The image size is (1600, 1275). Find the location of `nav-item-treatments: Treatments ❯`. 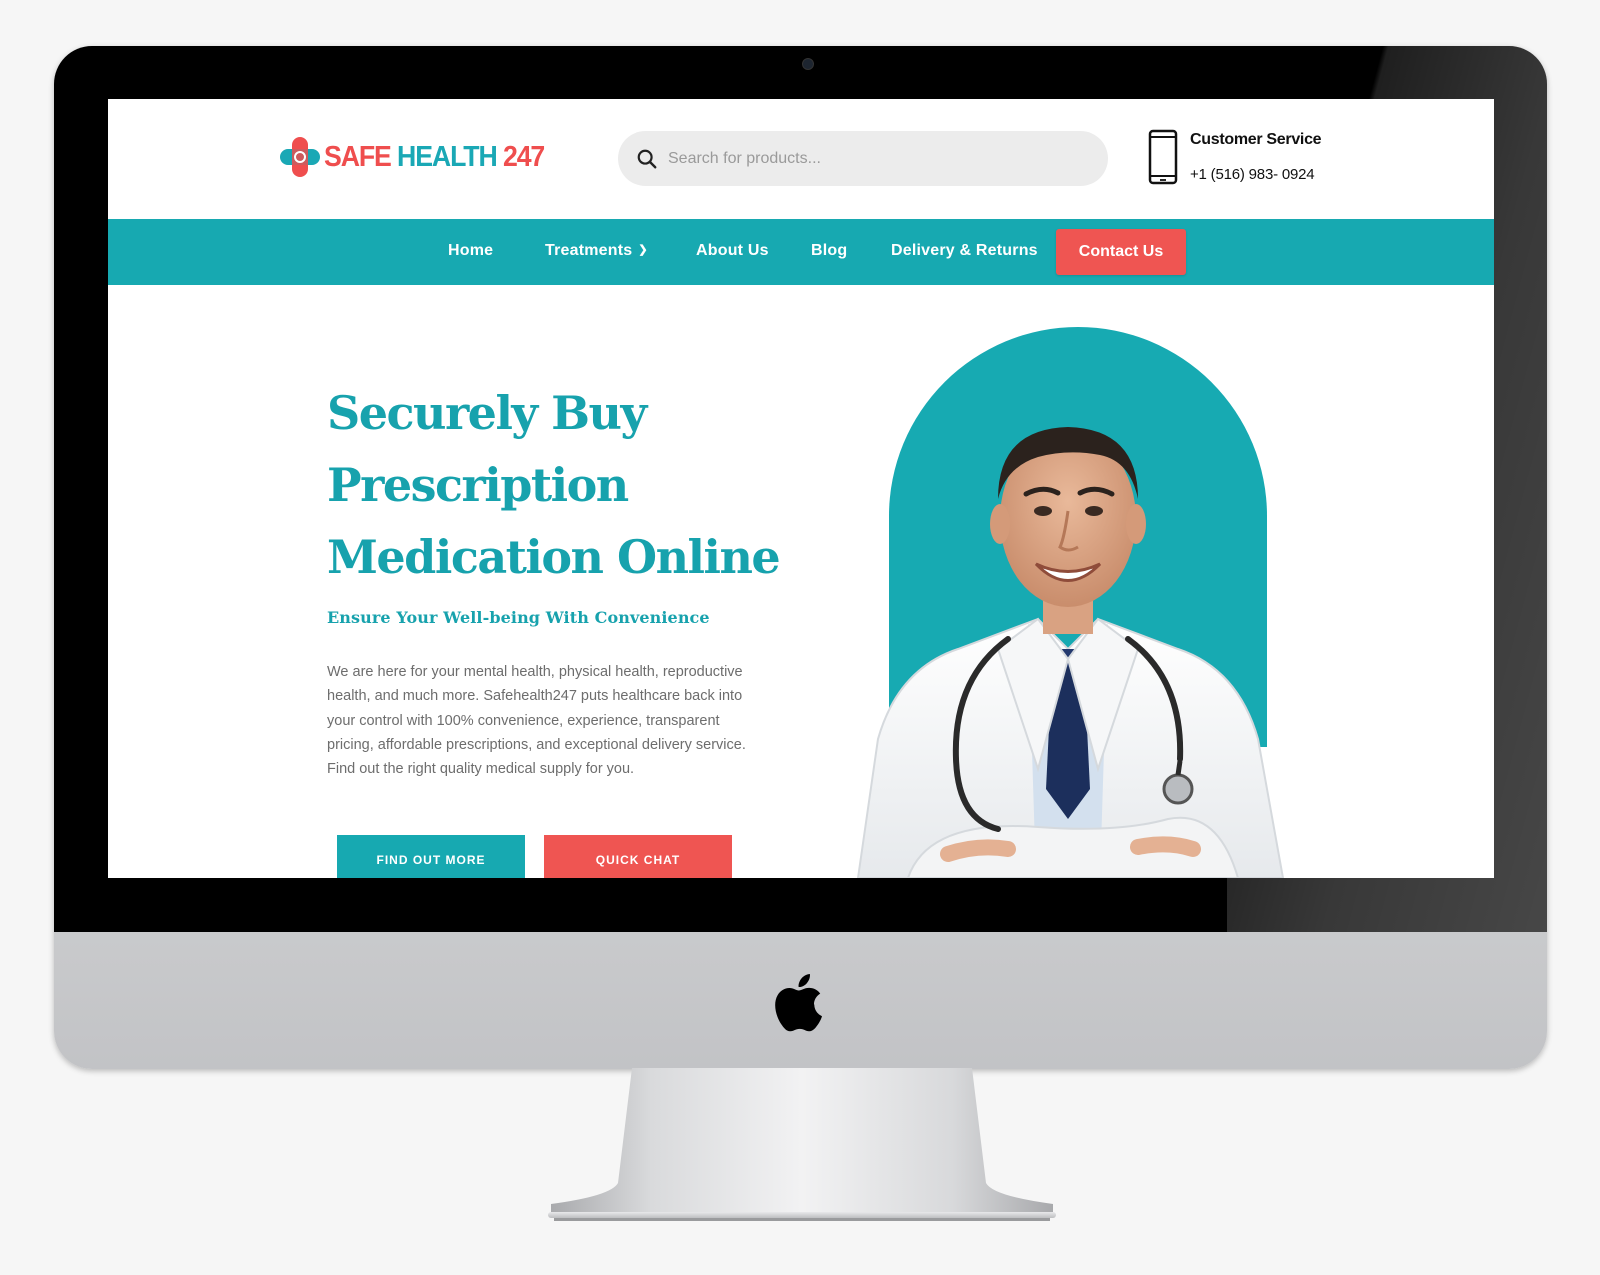

nav-item-treatments: Treatments ❯ is located at coordinates (596, 251).